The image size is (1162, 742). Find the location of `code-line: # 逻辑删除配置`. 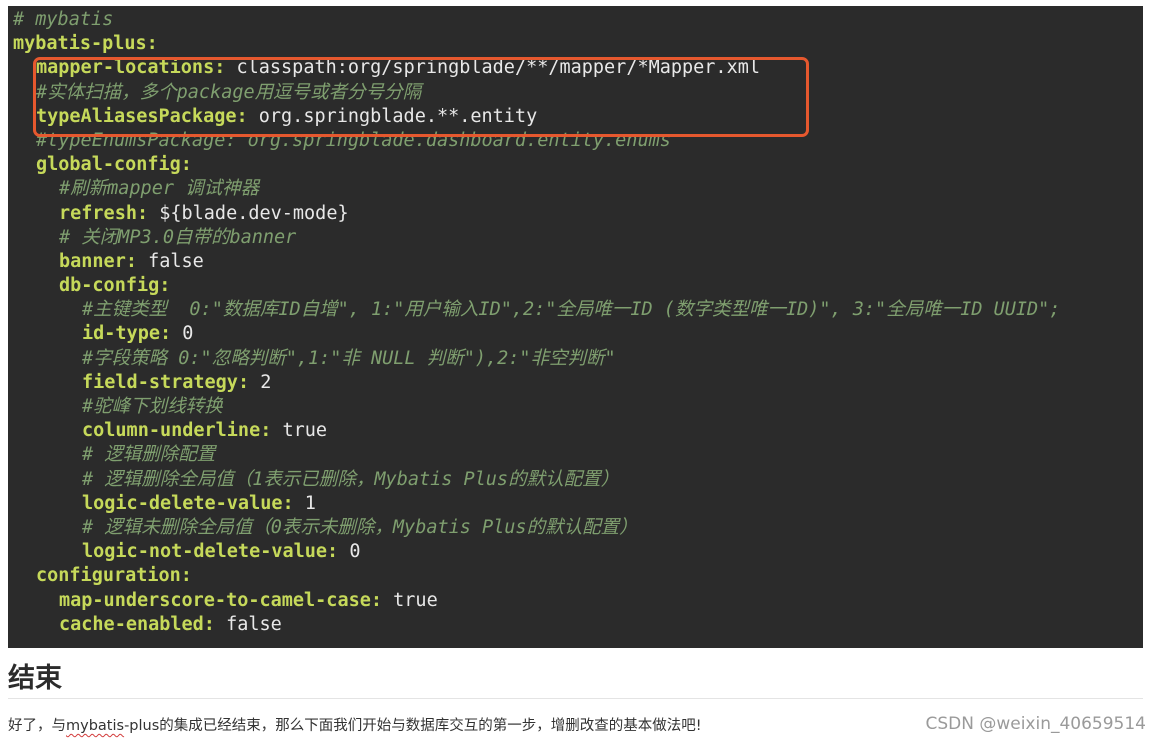

code-line: # 逻辑删除配置 is located at coordinates (534, 455).